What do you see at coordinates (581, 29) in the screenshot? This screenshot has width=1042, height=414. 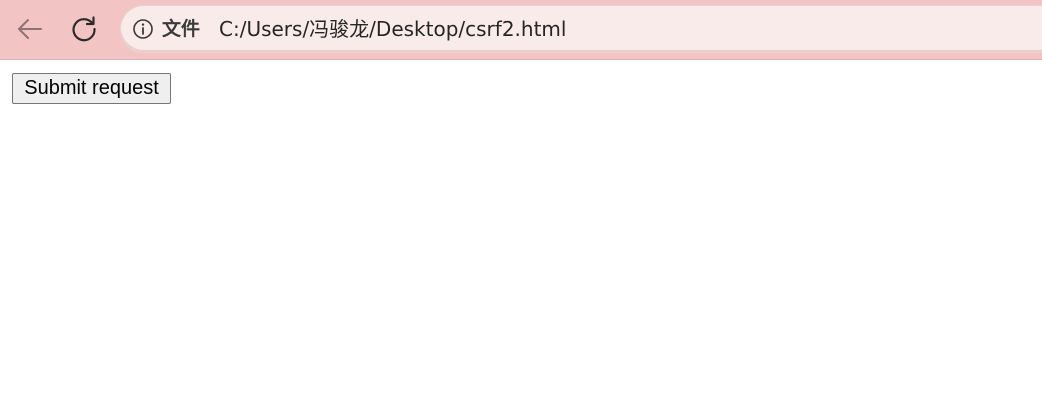 I see `address-bar: 文件 C:/Users/冯骏龙/Desktop/csrf2.html` at bounding box center [581, 29].